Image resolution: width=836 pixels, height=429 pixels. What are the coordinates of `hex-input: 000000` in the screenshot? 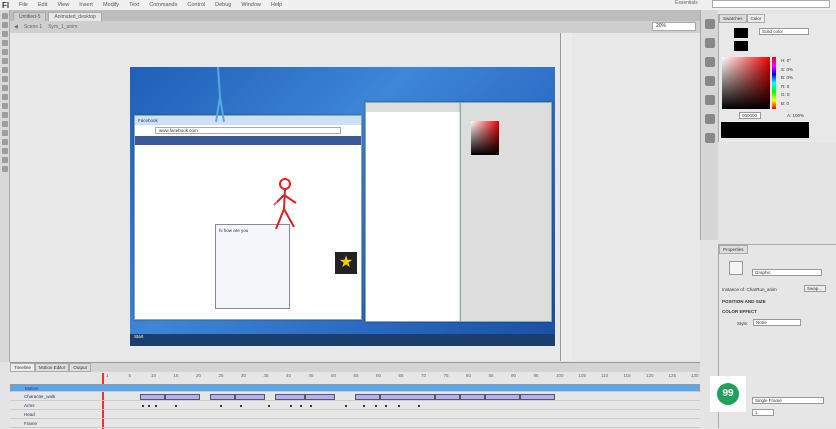 It's located at (750, 115).